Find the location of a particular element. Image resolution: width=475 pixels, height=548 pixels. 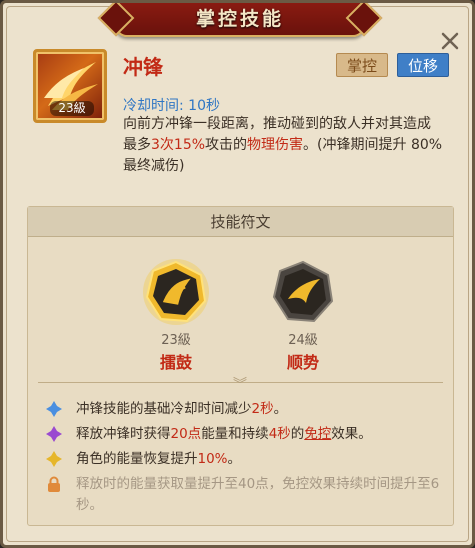

effect-row: 释放冲锋时获得20点能量和持续4秒的免控效果。 is located at coordinates (243, 434).